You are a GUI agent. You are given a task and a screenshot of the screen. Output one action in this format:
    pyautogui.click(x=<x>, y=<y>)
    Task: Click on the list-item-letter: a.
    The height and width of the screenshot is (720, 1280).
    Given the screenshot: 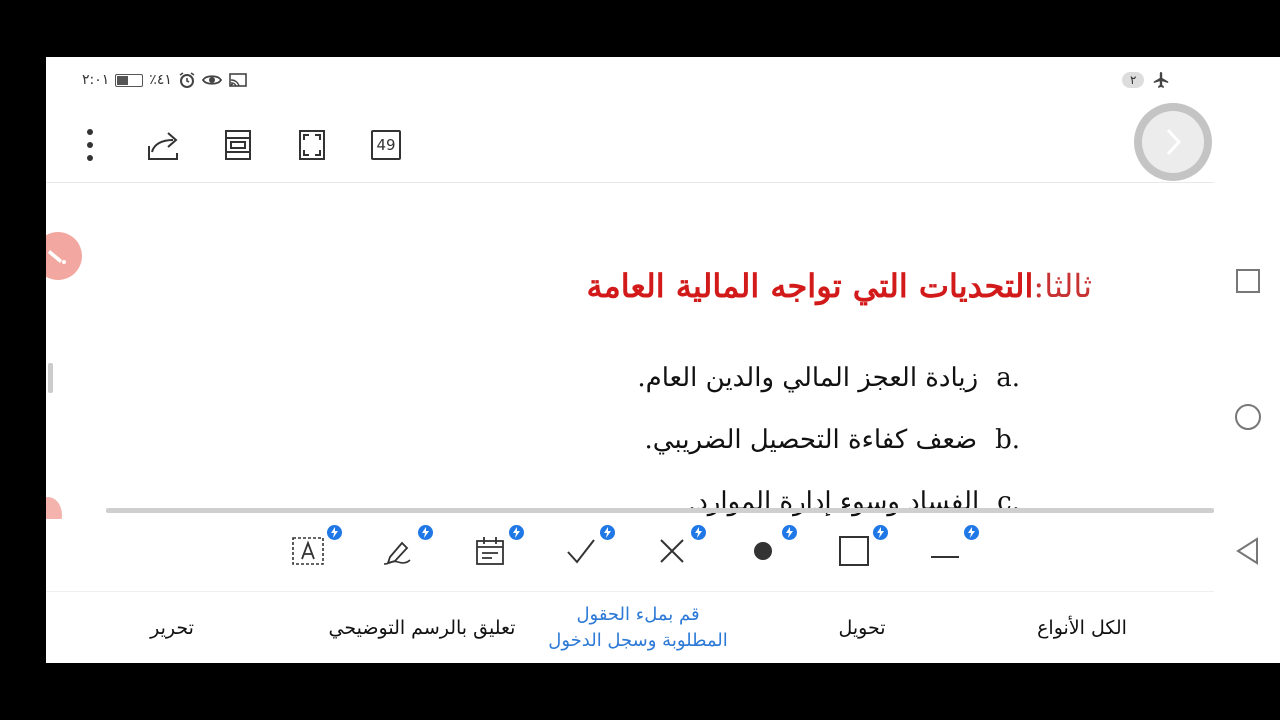 What is the action you would take?
    pyautogui.click(x=1008, y=378)
    